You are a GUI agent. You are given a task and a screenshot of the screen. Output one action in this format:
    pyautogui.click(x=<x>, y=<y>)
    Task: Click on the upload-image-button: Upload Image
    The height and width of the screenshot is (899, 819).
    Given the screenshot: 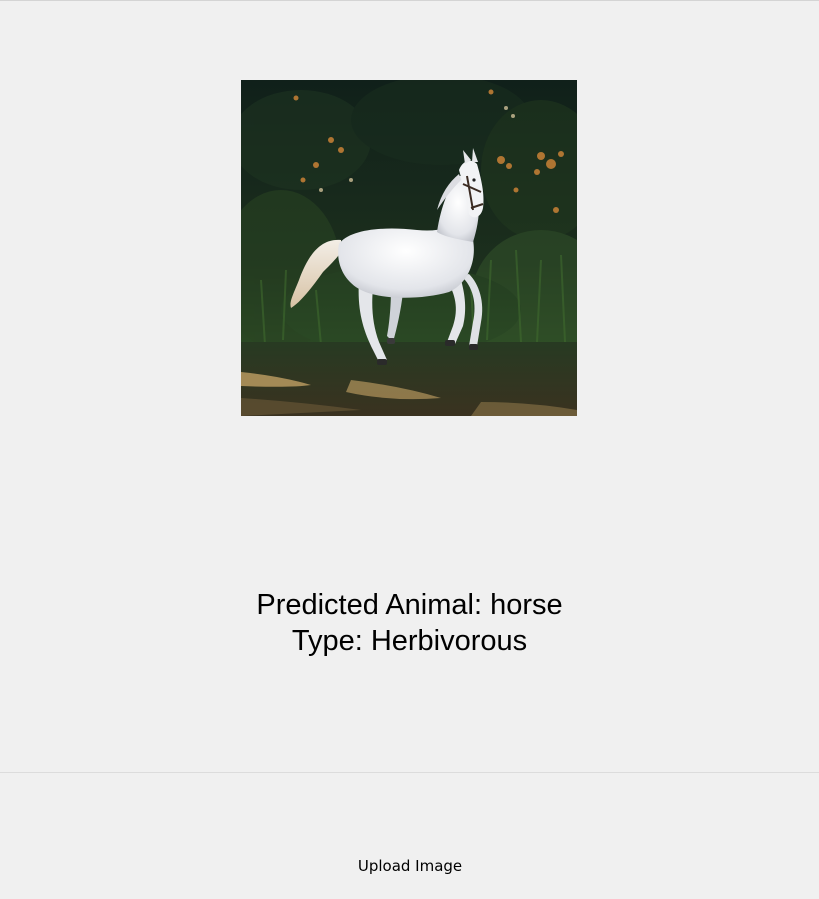 What is the action you would take?
    pyautogui.click(x=410, y=866)
    